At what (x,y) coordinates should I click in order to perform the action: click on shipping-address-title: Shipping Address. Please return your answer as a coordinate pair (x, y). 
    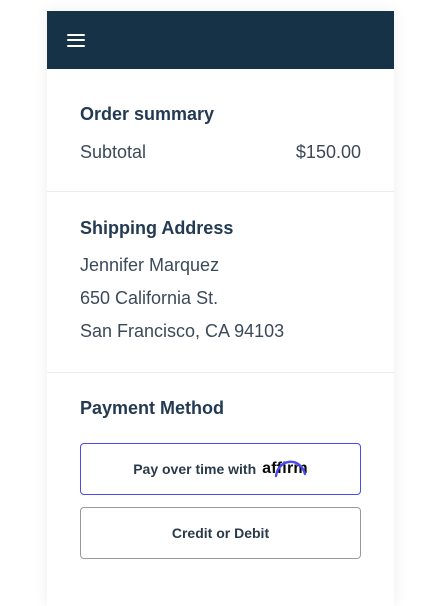
    Looking at the image, I should click on (157, 228).